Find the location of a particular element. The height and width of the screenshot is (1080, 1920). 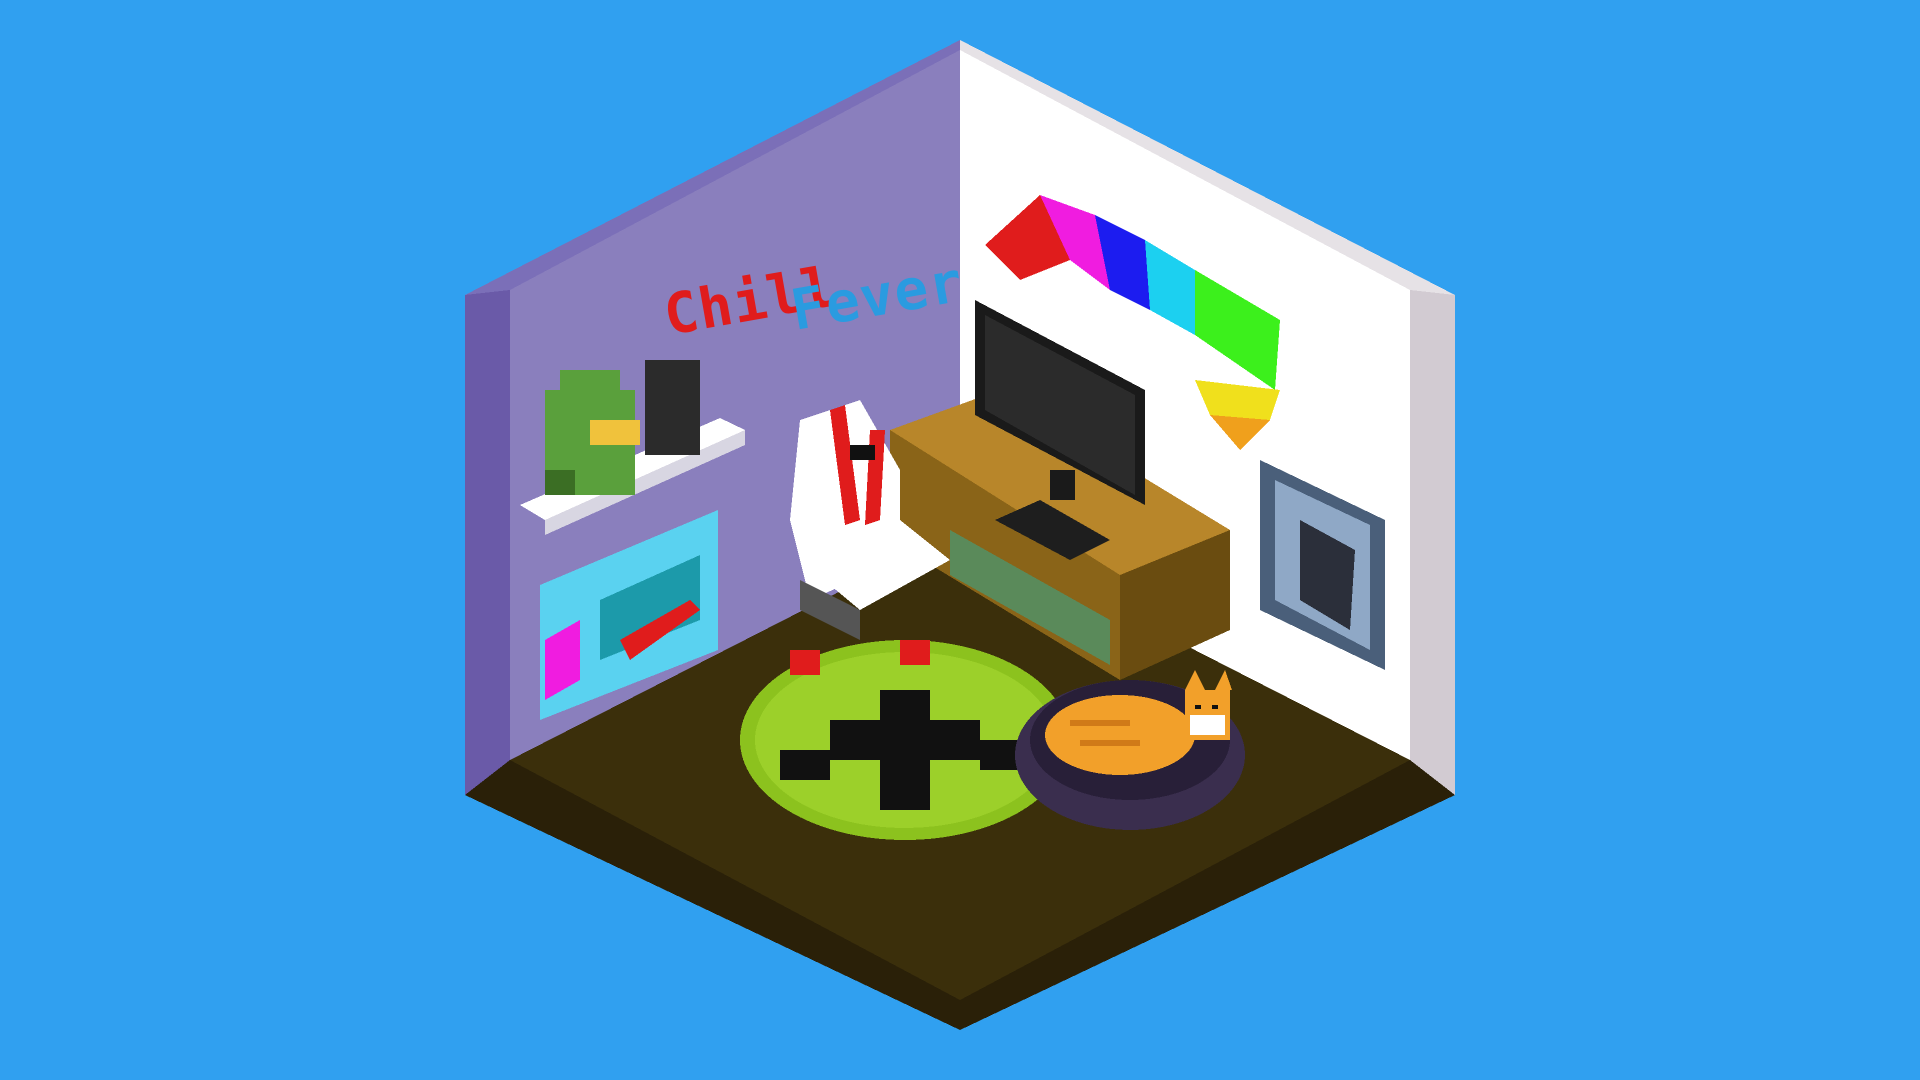

left-wall-edge is located at coordinates (487, 542).